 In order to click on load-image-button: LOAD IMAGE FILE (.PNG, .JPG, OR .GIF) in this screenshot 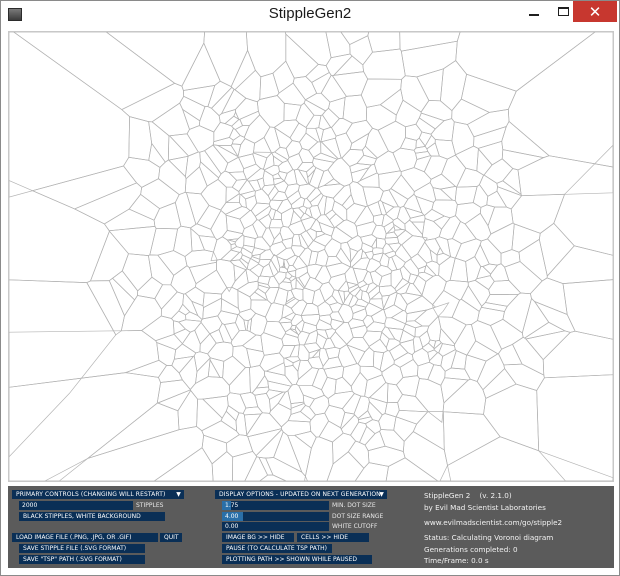, I will do `click(85, 537)`.